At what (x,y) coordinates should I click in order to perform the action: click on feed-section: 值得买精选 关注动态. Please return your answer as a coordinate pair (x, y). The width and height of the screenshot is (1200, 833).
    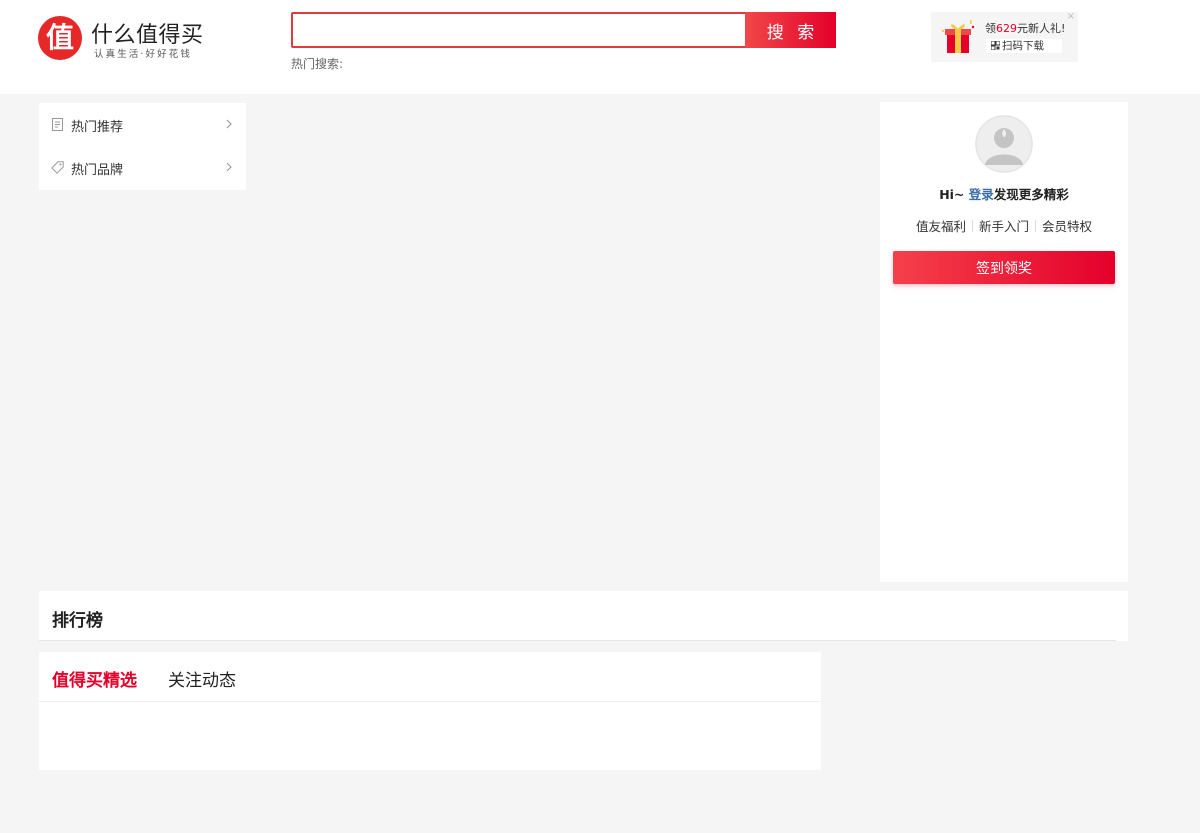
    Looking at the image, I should click on (430, 711).